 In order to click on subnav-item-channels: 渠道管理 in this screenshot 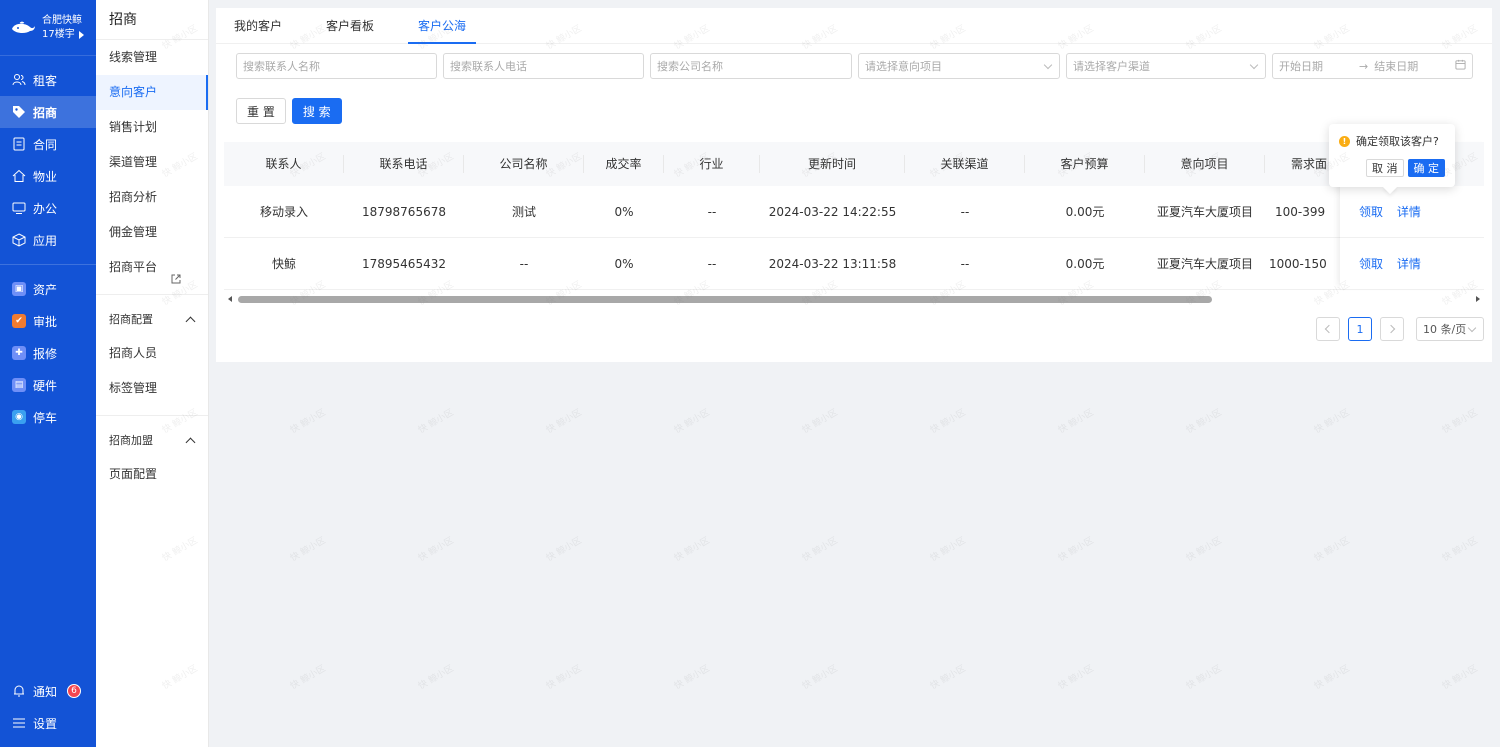, I will do `click(152, 162)`.